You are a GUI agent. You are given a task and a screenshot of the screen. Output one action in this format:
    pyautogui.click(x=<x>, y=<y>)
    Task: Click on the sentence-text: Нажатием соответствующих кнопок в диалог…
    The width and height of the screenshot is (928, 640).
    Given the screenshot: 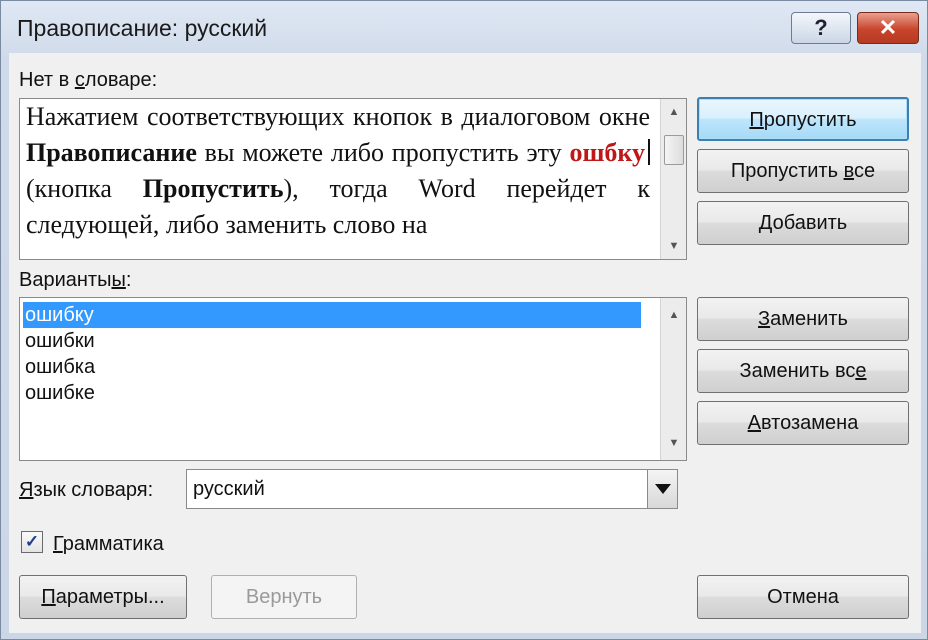 What is the action you would take?
    pyautogui.click(x=338, y=170)
    